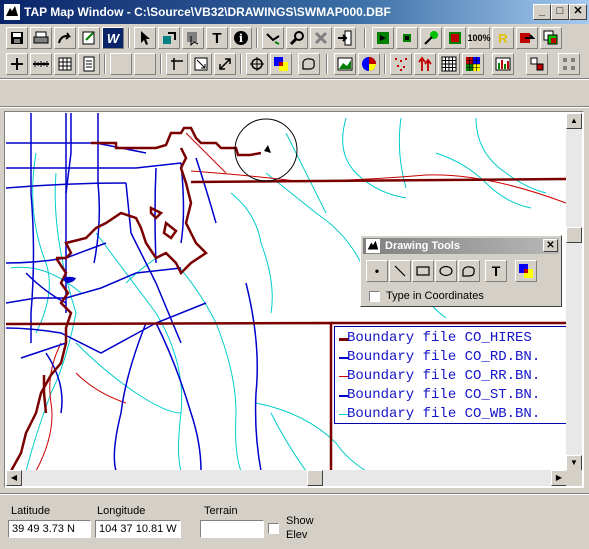 The image size is (589, 549). Describe the element at coordinates (232, 529) in the screenshot. I see `terrain-field` at that location.